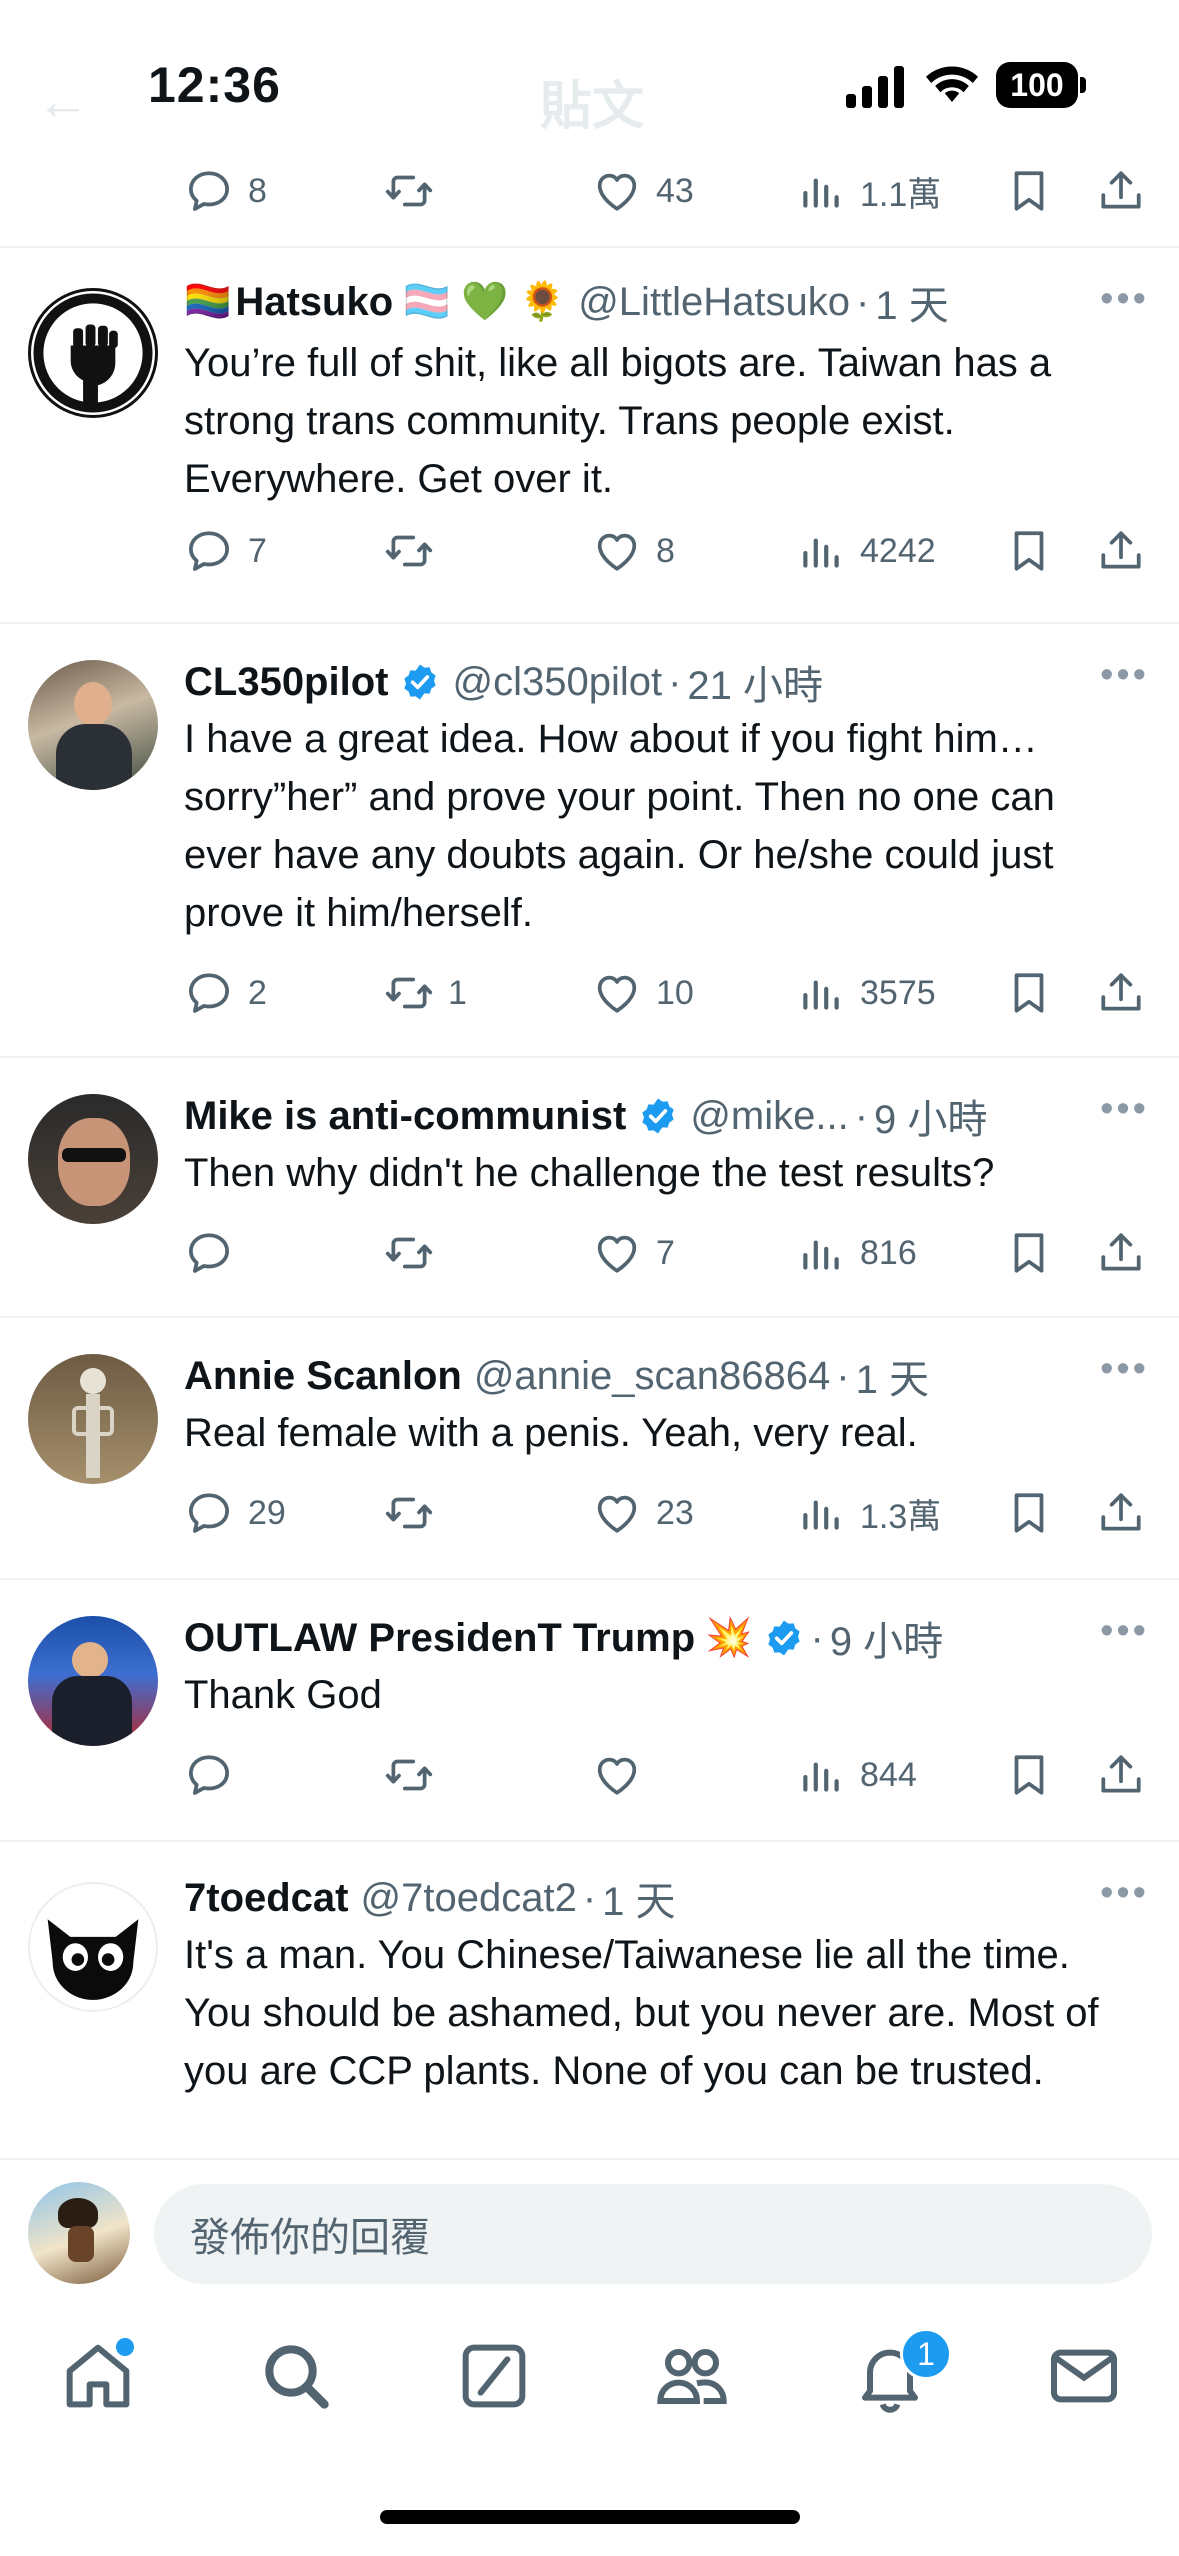 This screenshot has width=1179, height=2556. Describe the element at coordinates (1083, 85) in the screenshot. I see `battery-tip` at that location.